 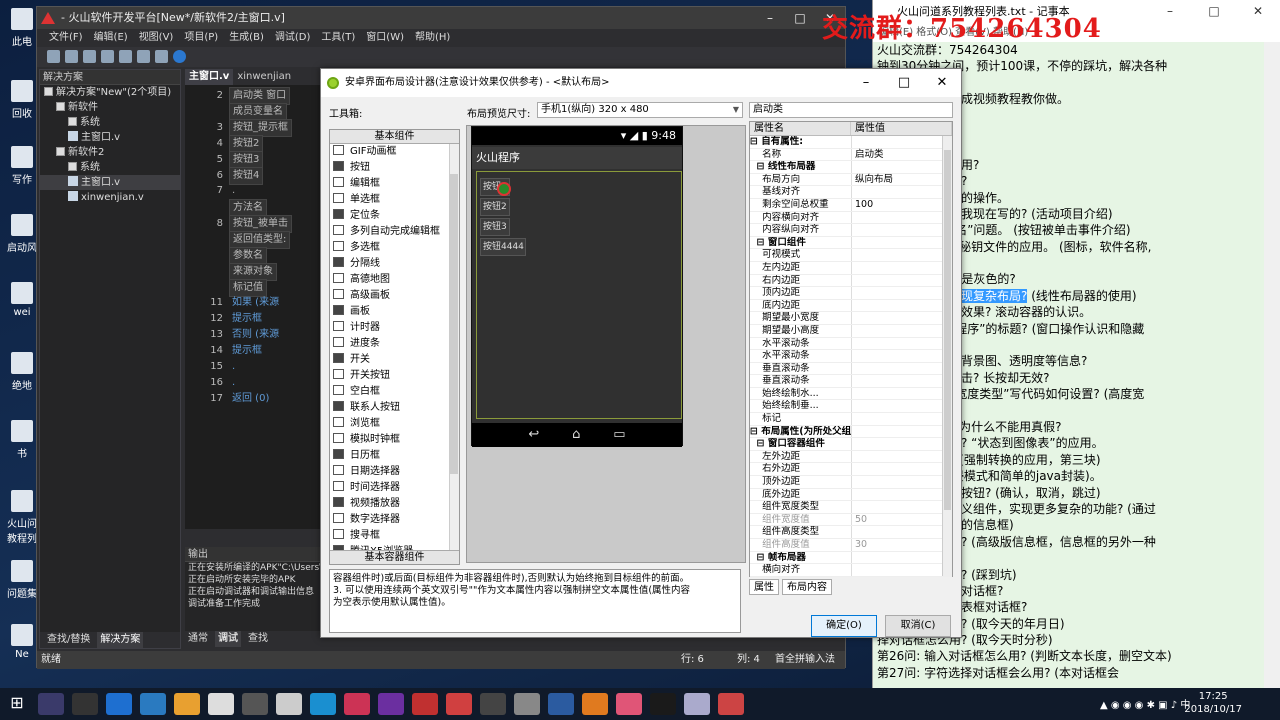 What do you see at coordinates (904, 83) in the screenshot?
I see `maximize-icon: □` at bounding box center [904, 83].